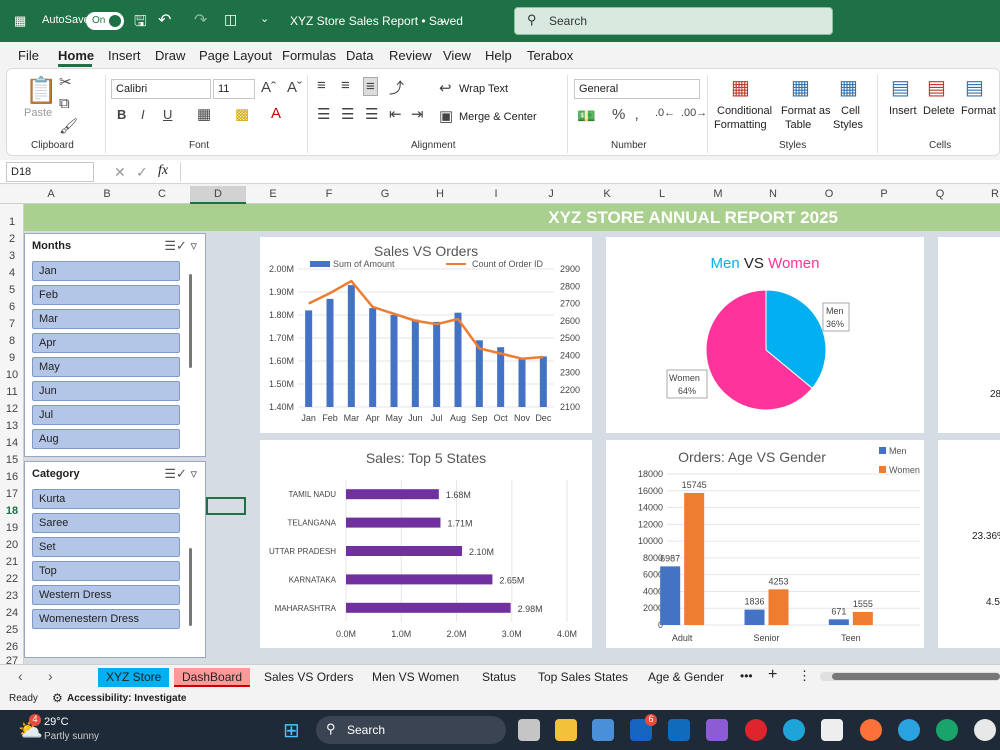  Describe the element at coordinates (848, 125) in the screenshot. I see `styles-button-label: Styles` at that location.